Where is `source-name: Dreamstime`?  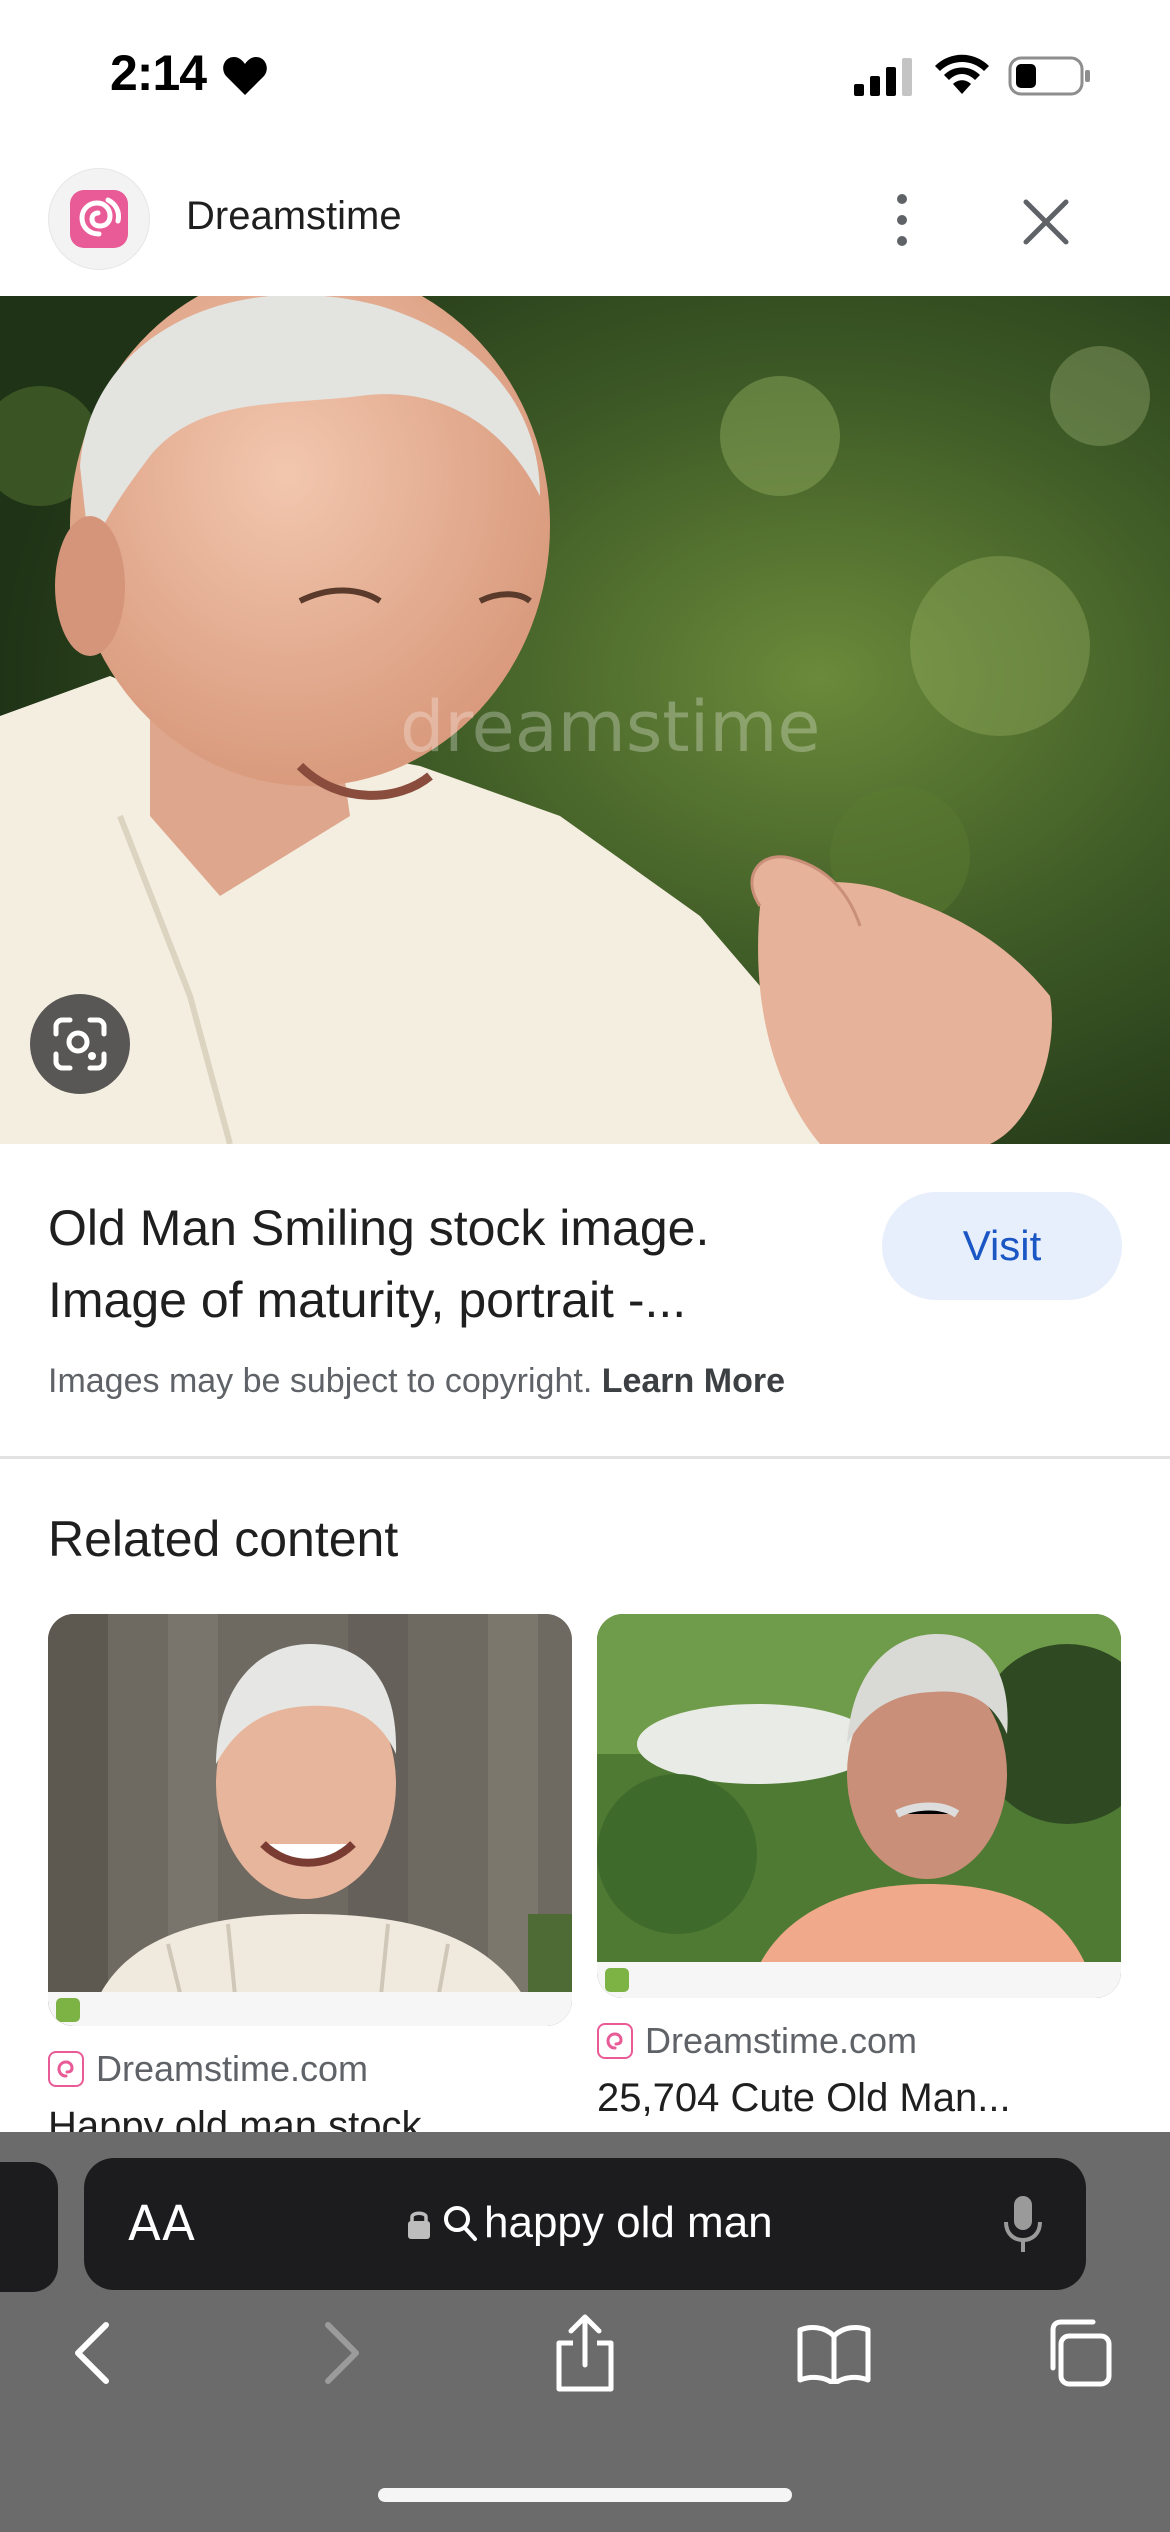 source-name: Dreamstime is located at coordinates (294, 216).